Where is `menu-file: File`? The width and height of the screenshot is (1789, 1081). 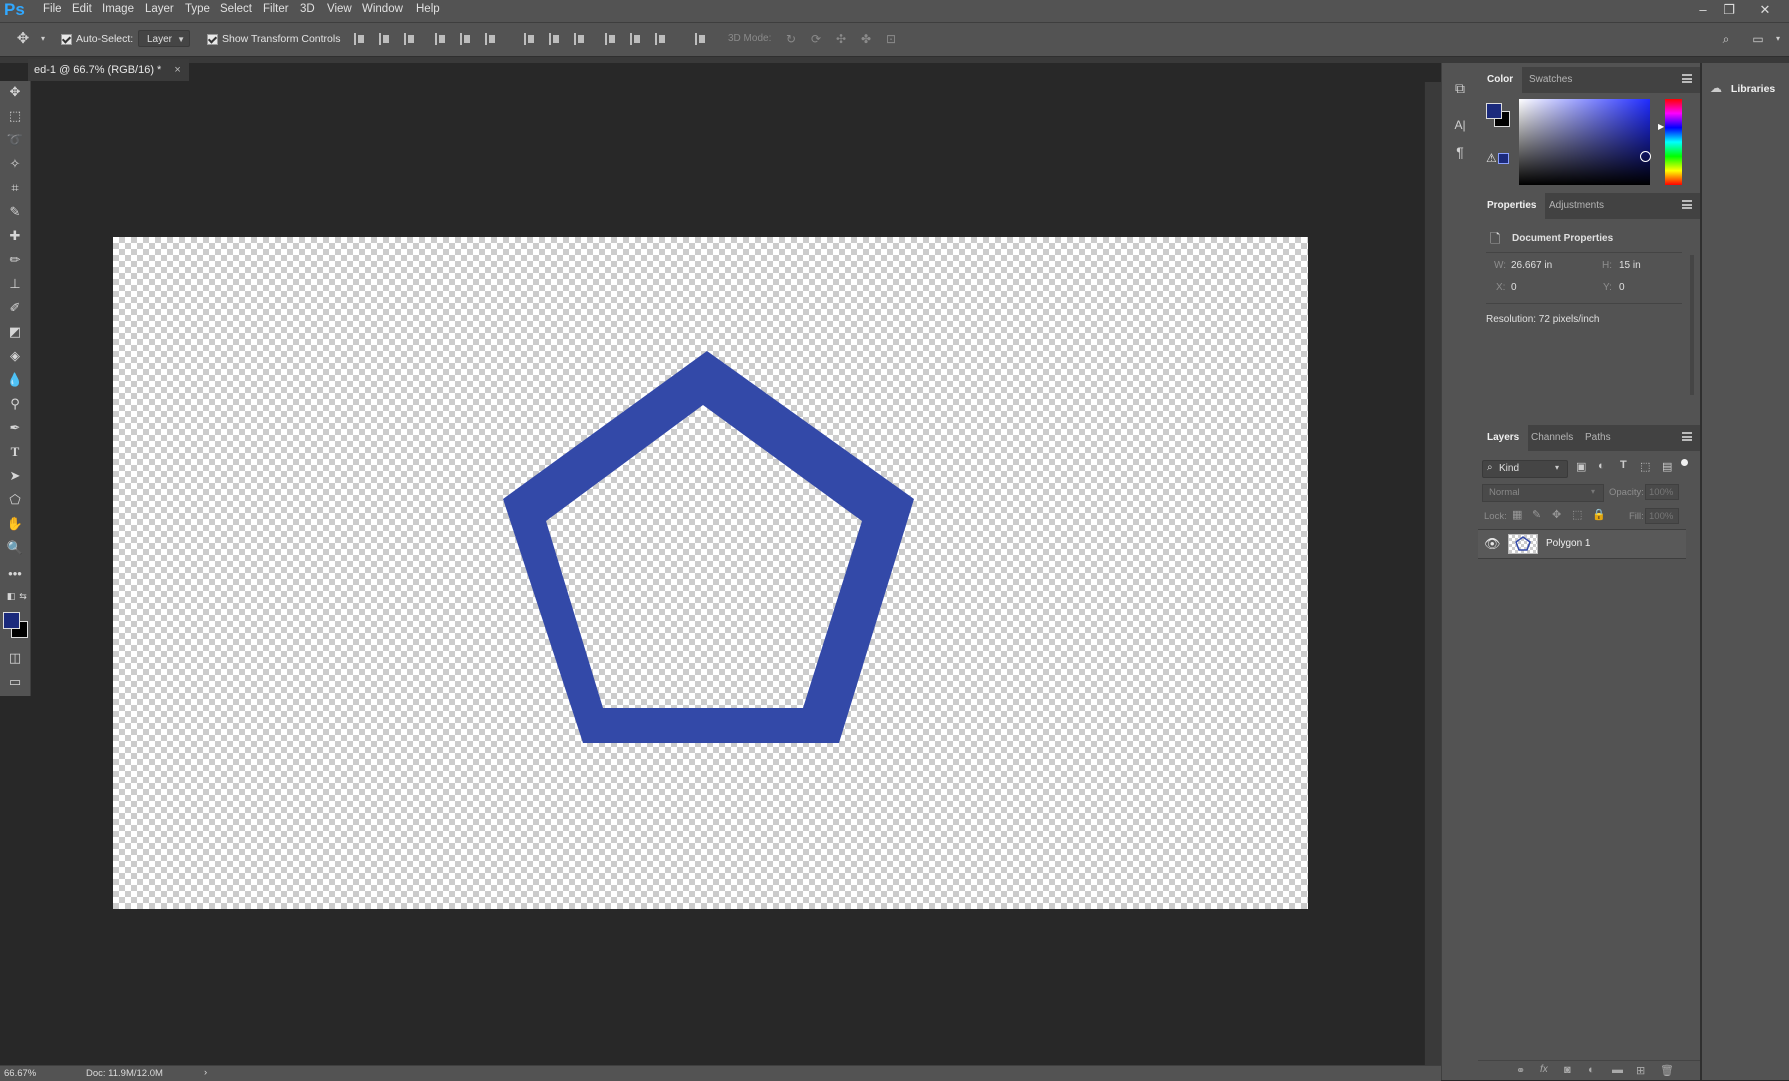
menu-file: File is located at coordinates (52, 9).